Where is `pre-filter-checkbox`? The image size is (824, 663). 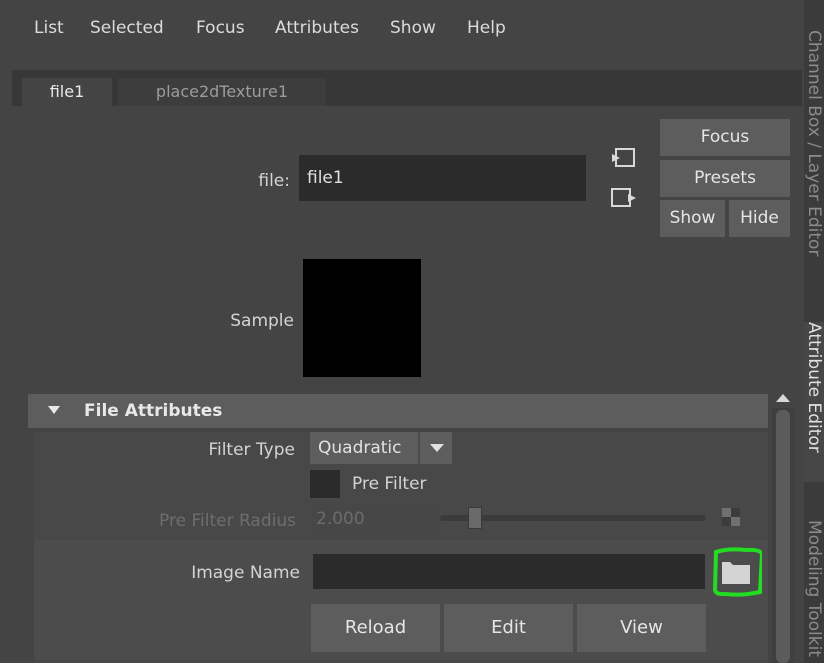
pre-filter-checkbox is located at coordinates (325, 484).